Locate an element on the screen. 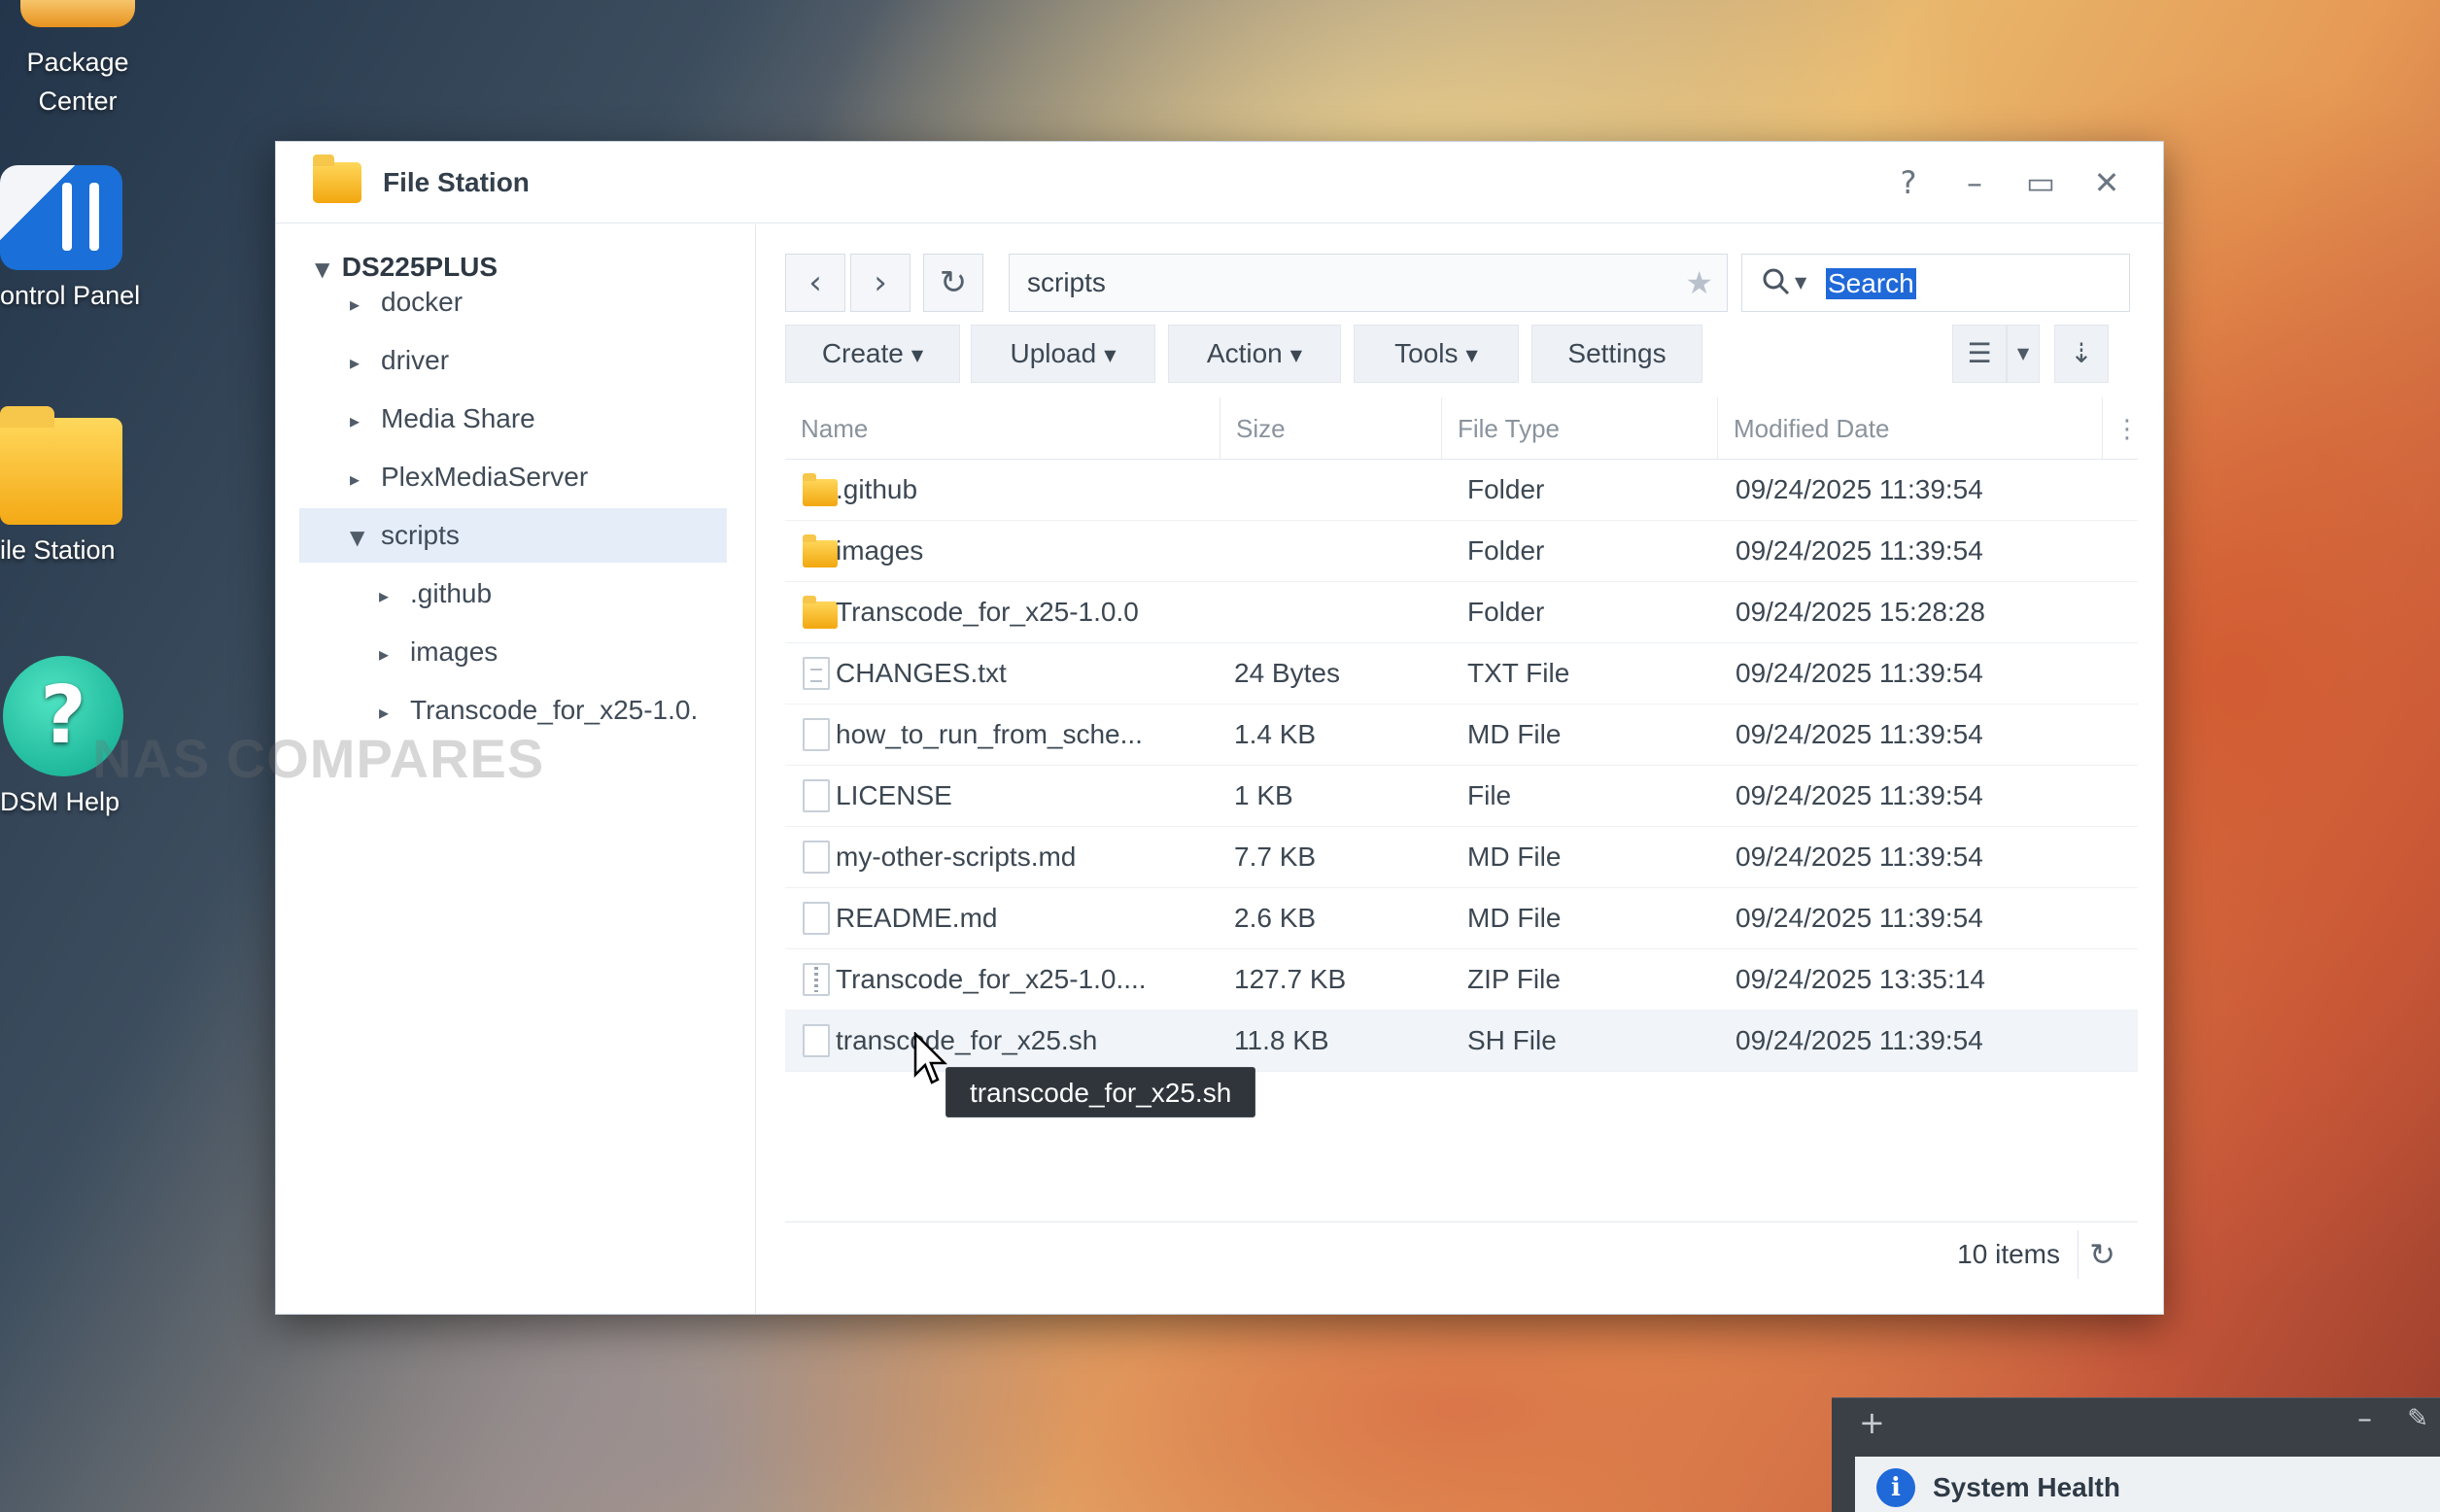 This screenshot has height=1512, width=2440. tree-item-docker: ▸ docker is located at coordinates (407, 302).